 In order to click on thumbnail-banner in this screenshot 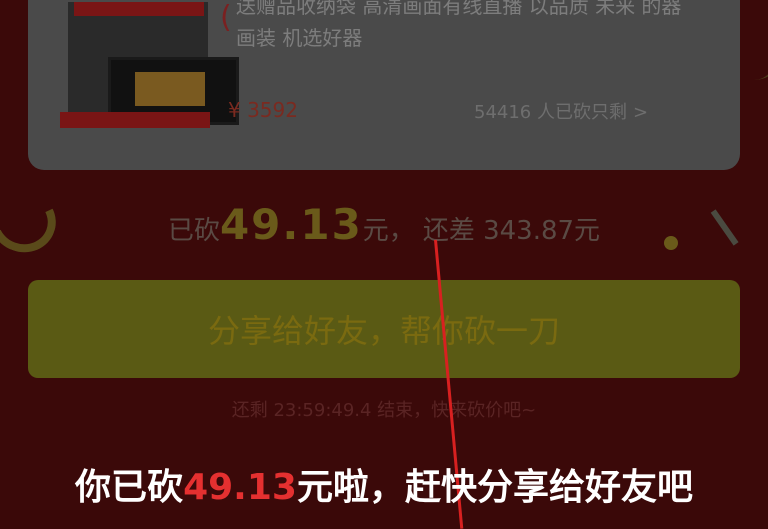, I will do `click(139, 9)`.